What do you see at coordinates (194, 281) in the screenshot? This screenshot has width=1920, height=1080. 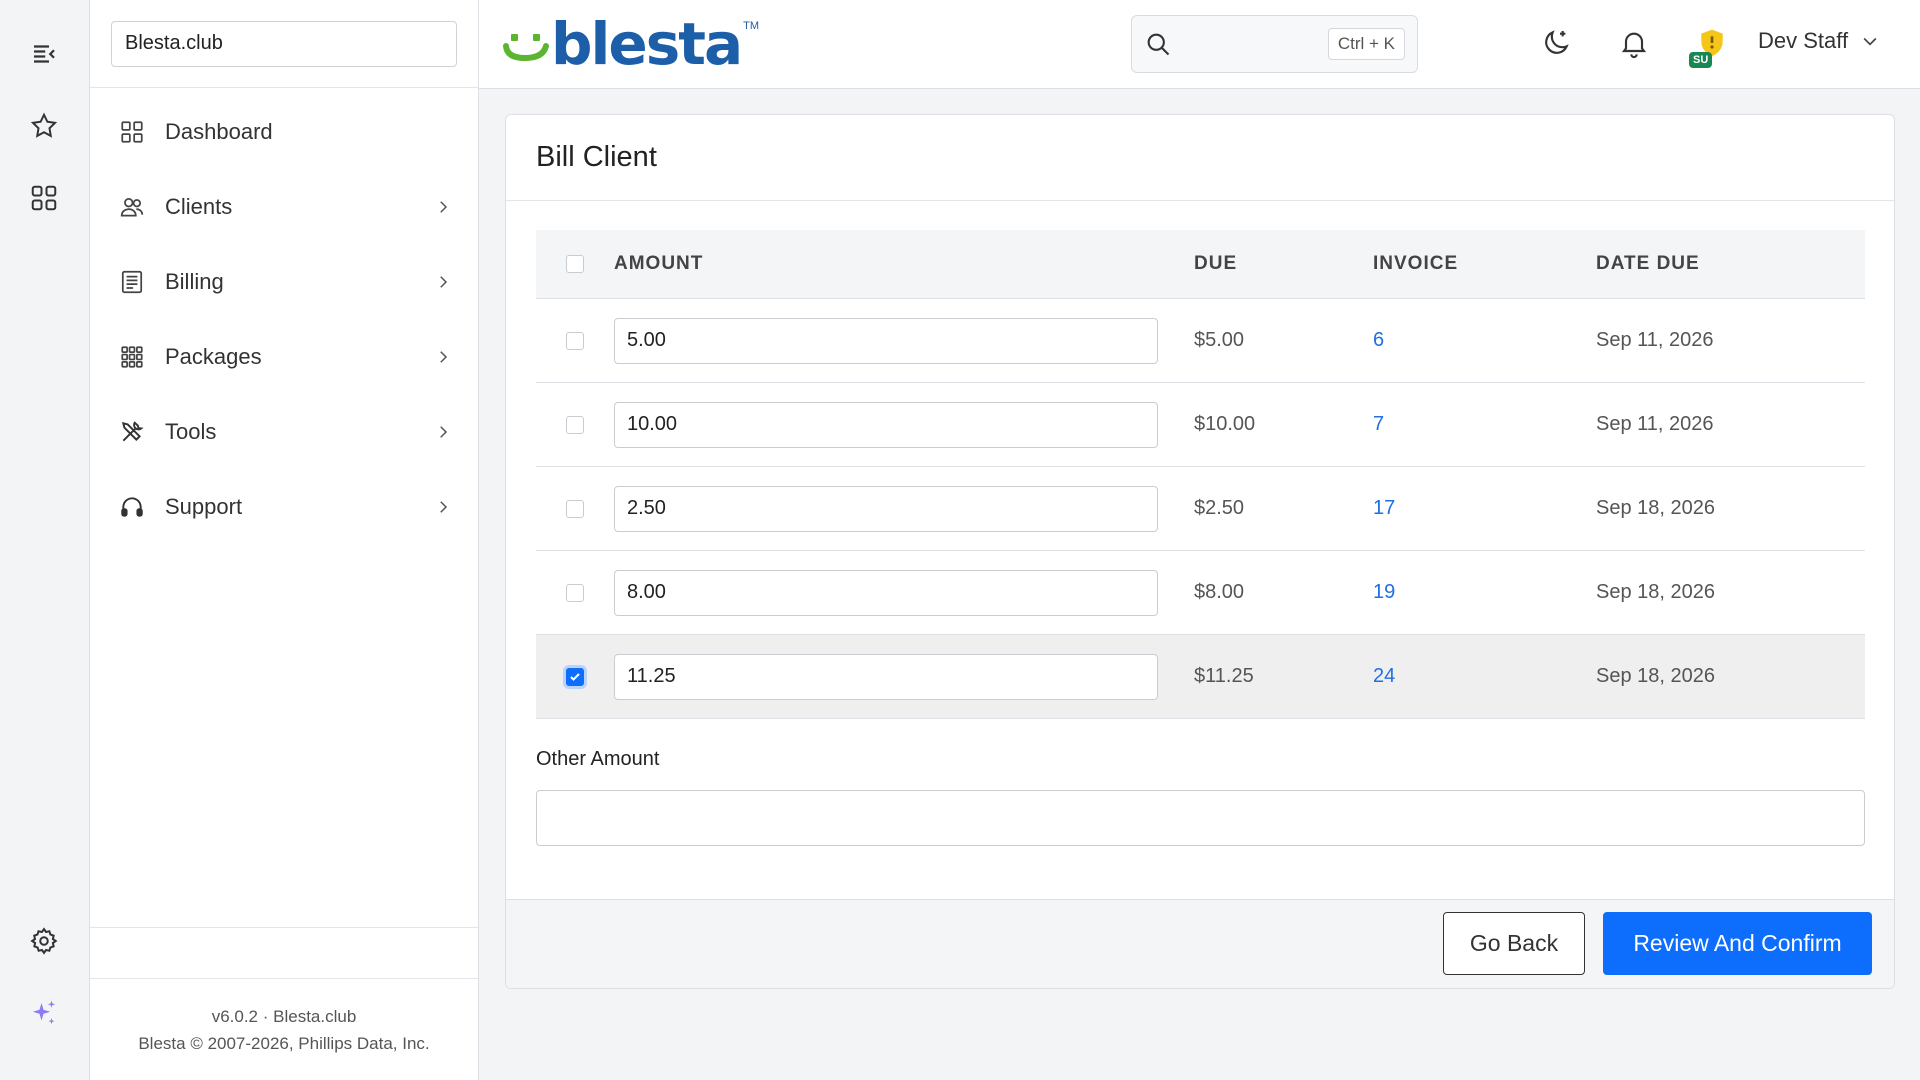 I see `sidebar-item-label: Billing` at bounding box center [194, 281].